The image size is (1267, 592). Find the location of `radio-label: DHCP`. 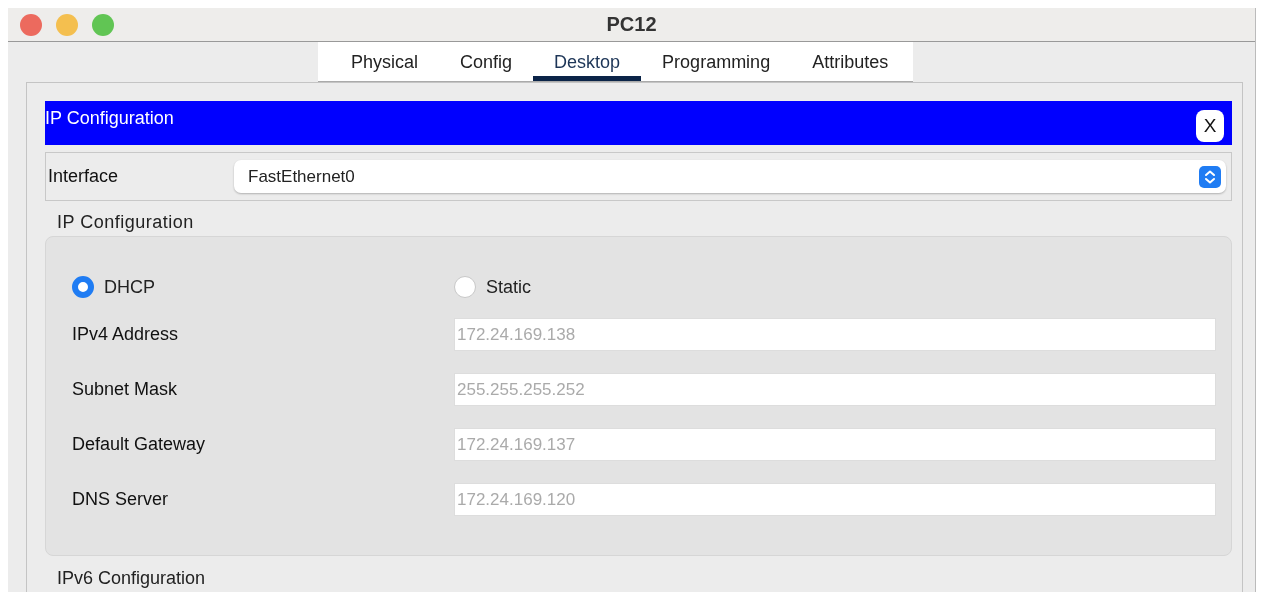

radio-label: DHCP is located at coordinates (129, 287).